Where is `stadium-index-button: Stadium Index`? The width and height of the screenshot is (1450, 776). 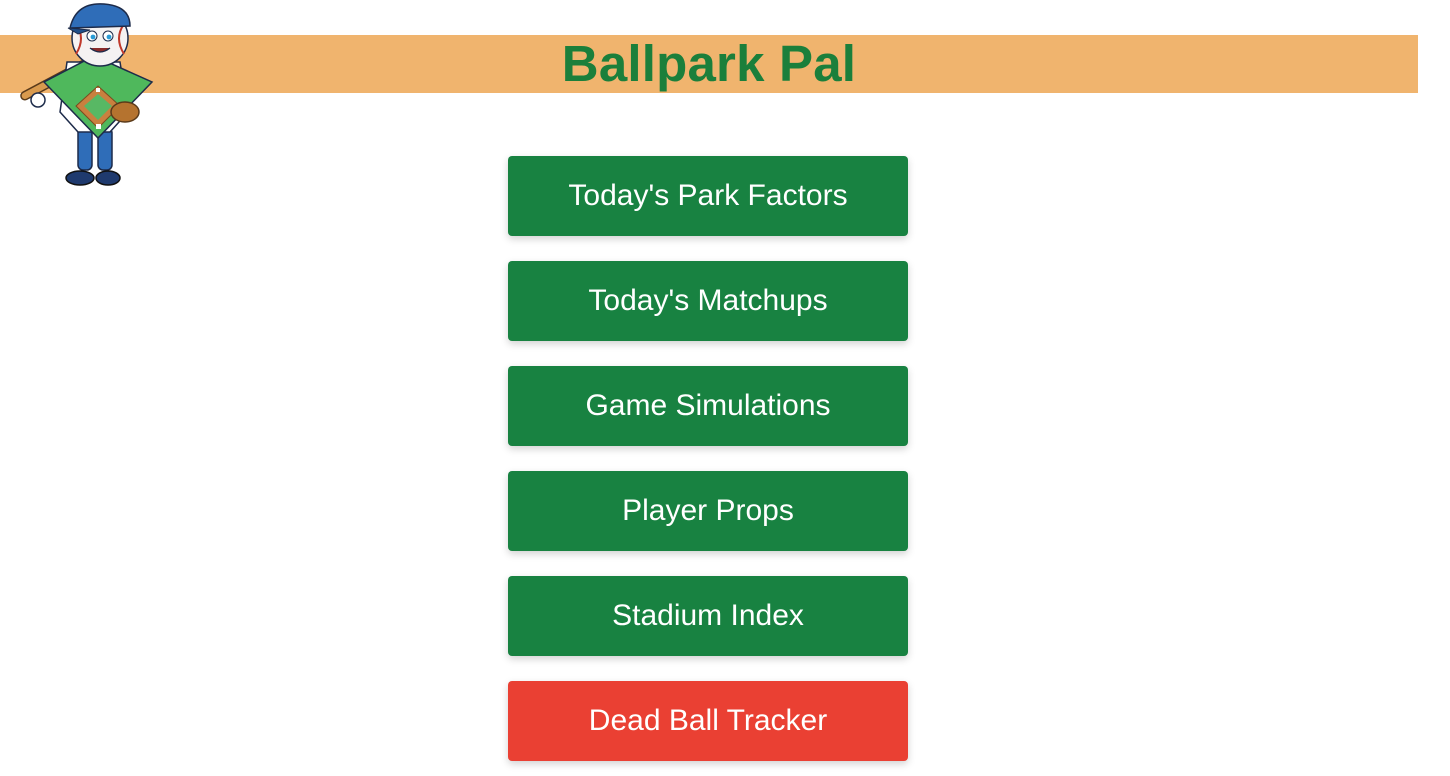
stadium-index-button: Stadium Index is located at coordinates (708, 616).